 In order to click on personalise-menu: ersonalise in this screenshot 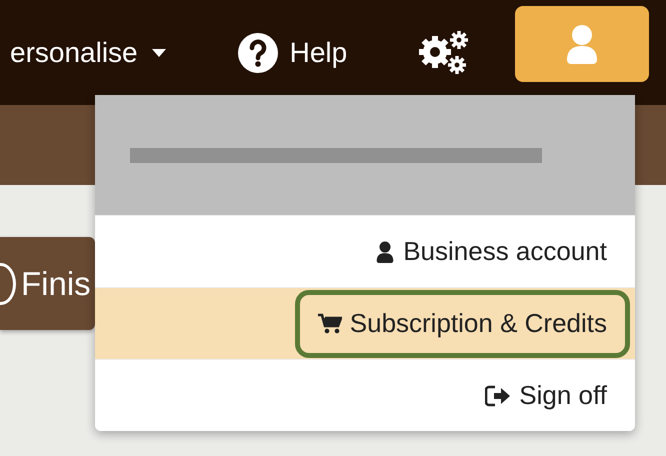, I will do `click(88, 52)`.